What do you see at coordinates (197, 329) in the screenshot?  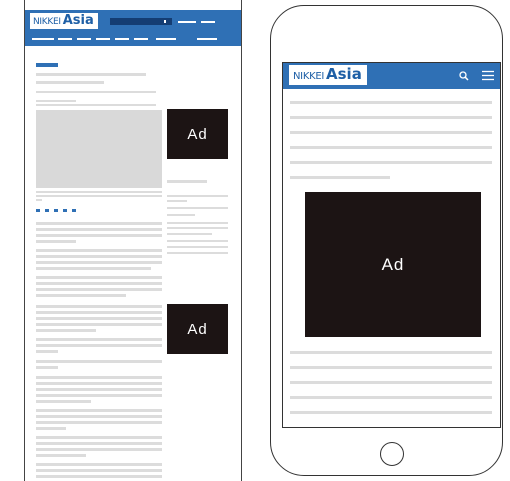 I see `desktop-ad-bottom: Ad` at bounding box center [197, 329].